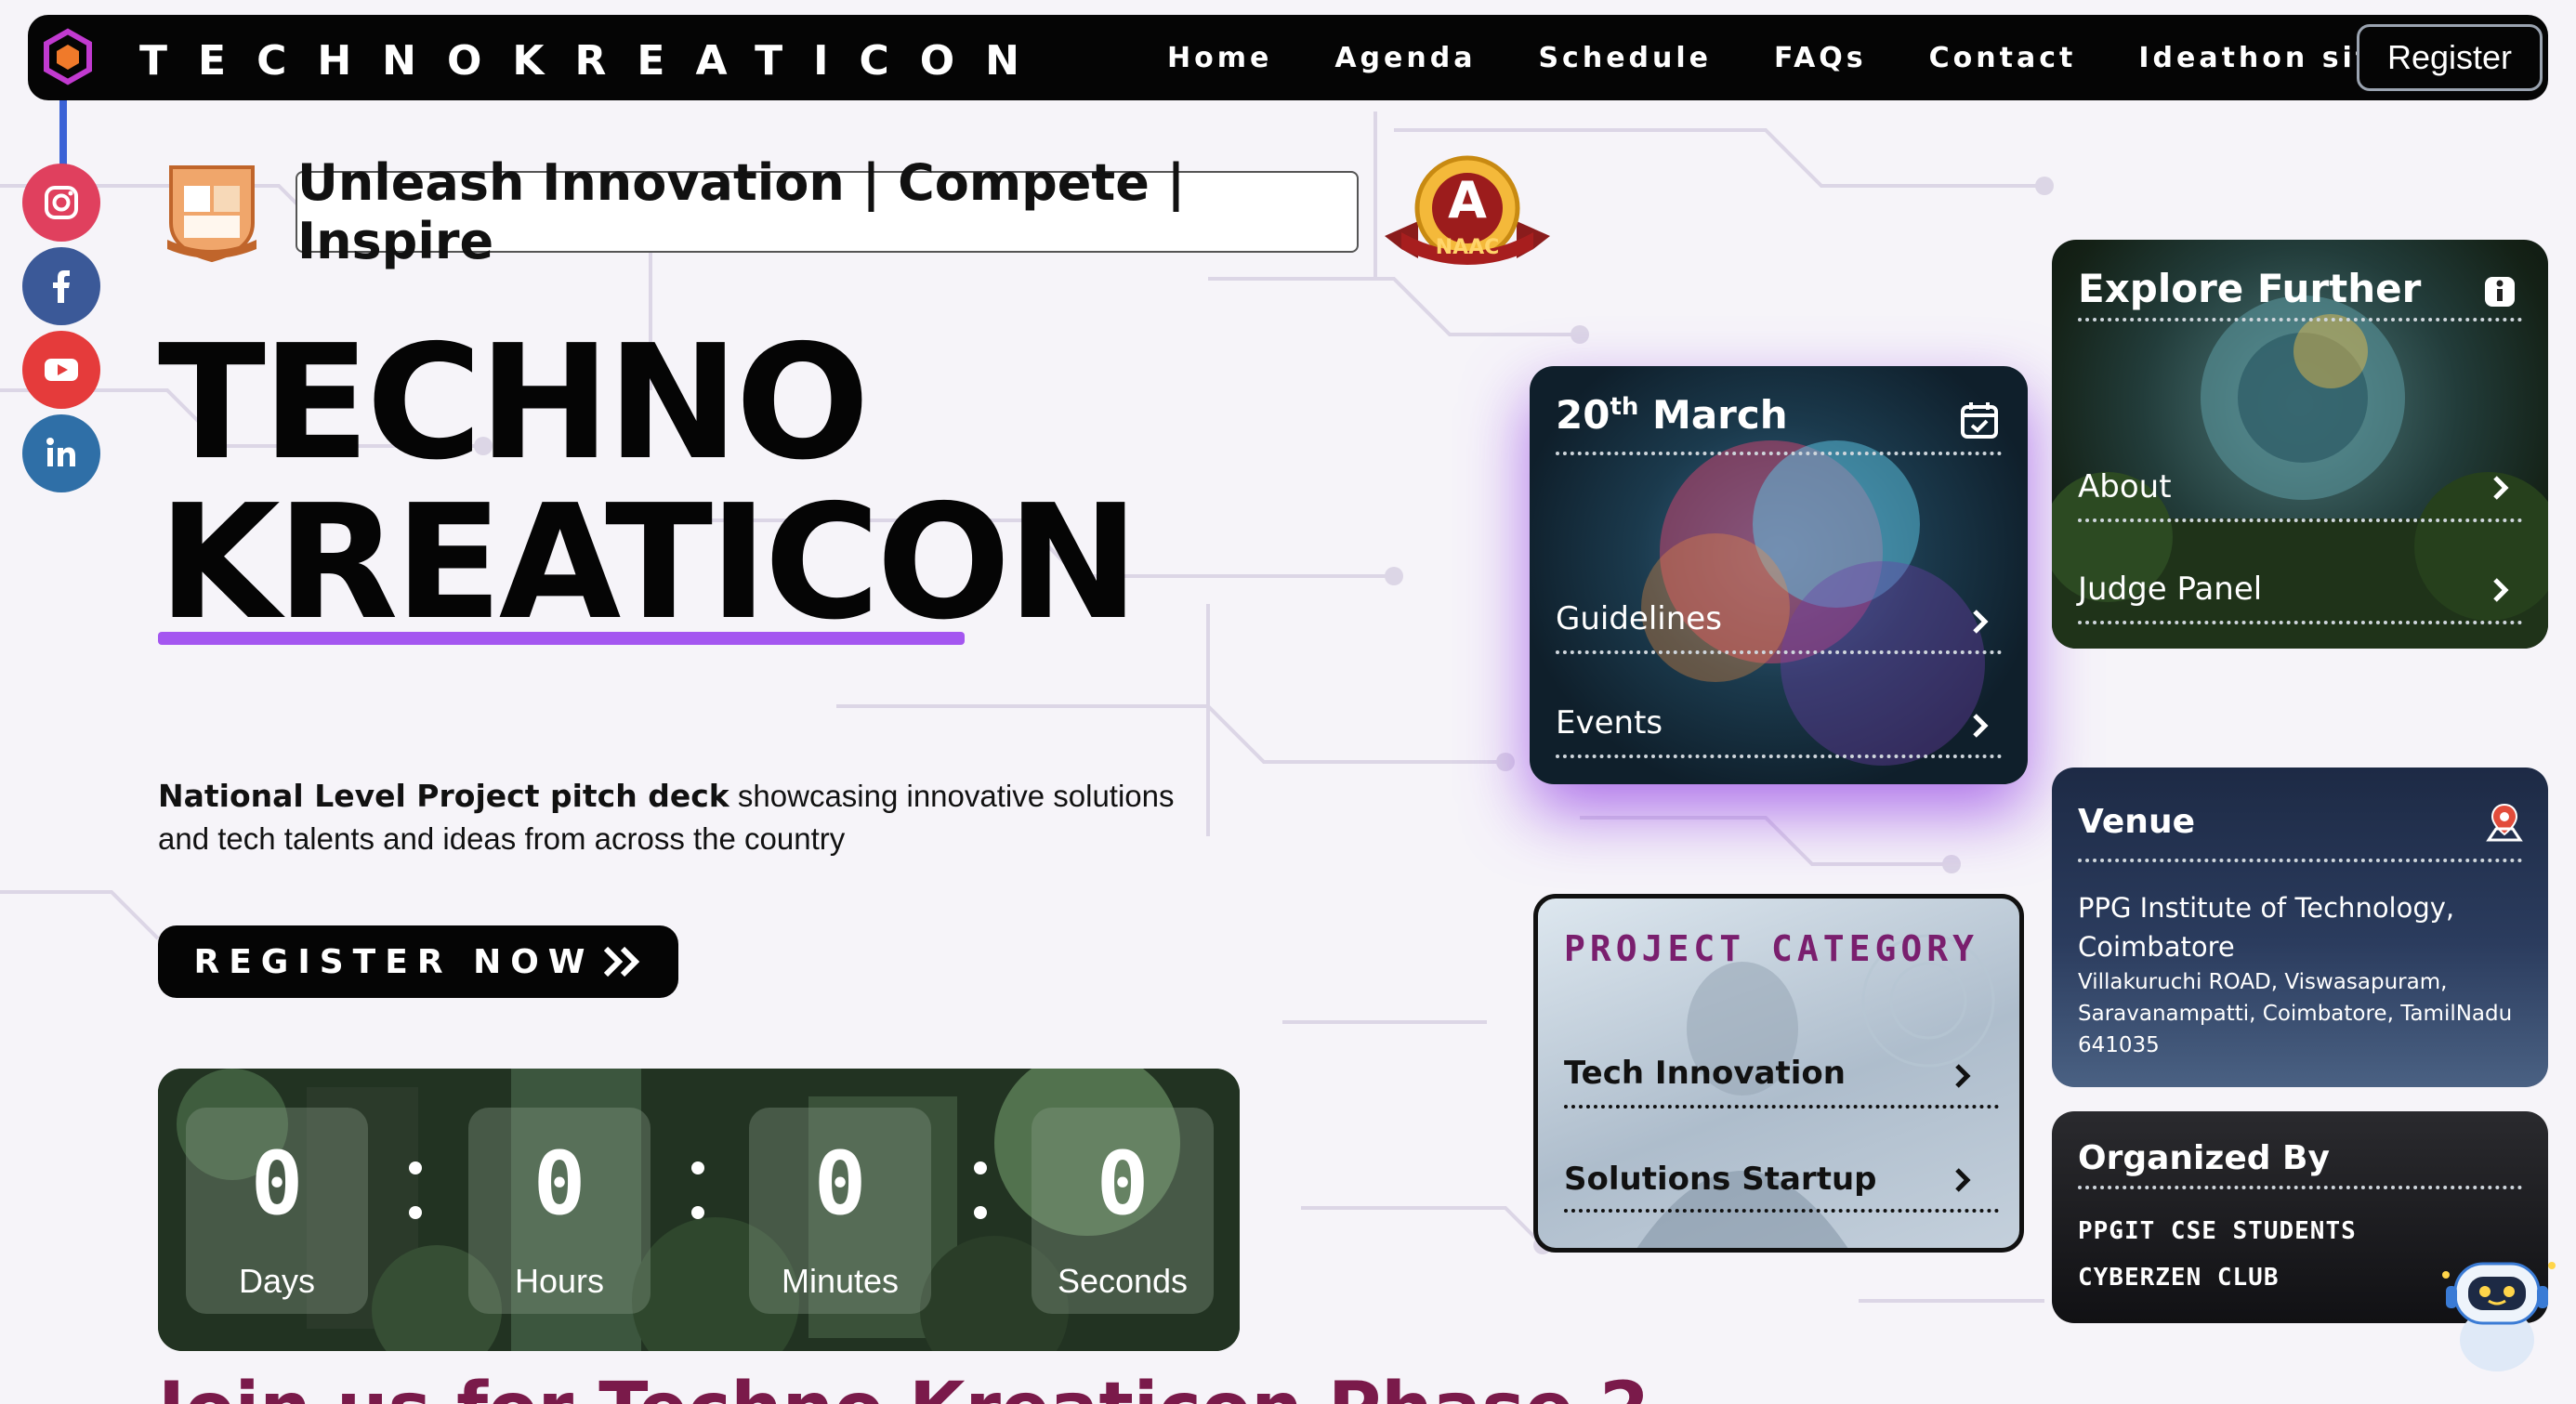  Describe the element at coordinates (277, 1281) in the screenshot. I see `countdown-days-label: Days` at that location.